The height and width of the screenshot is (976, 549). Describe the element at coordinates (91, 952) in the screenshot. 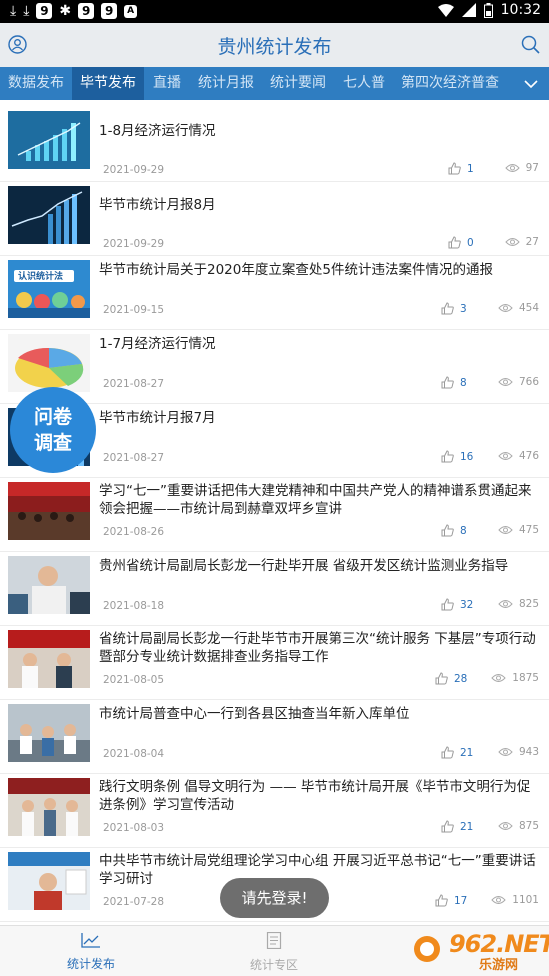

I see `nav-stats-release: 统计发布` at that location.